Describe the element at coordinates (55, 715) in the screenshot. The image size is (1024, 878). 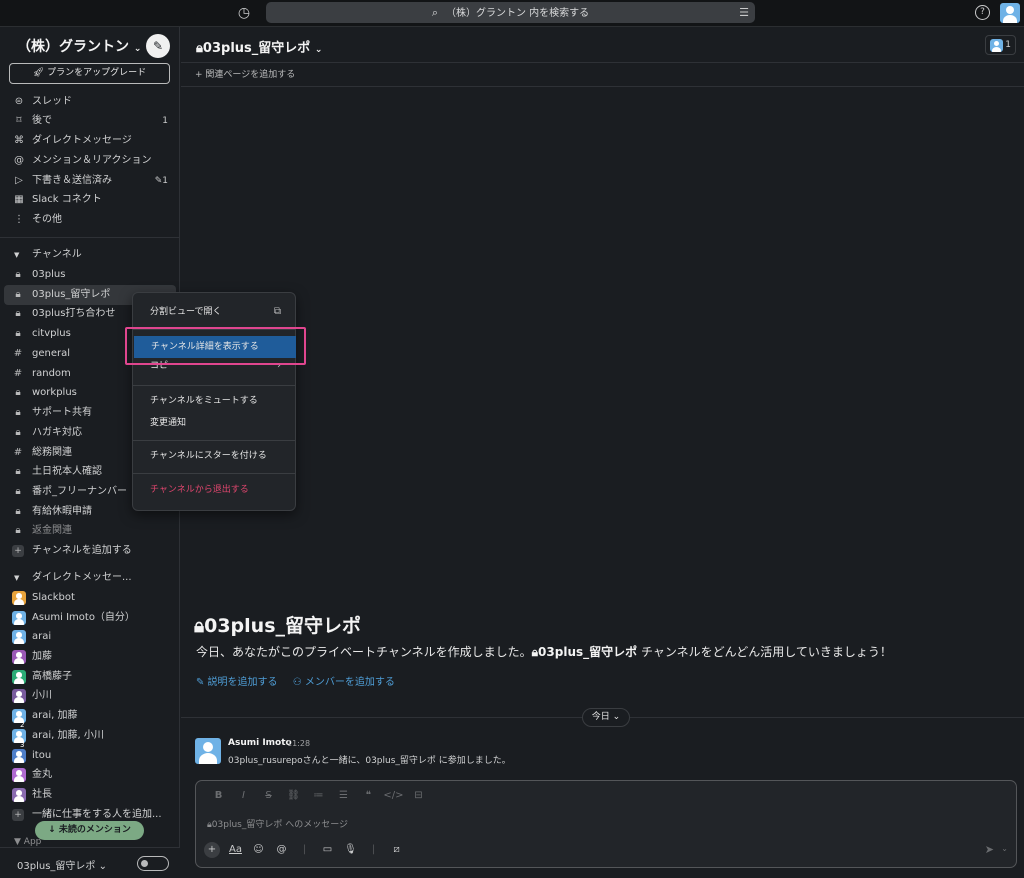
I see `dm-item-label: arai, 加藤` at that location.